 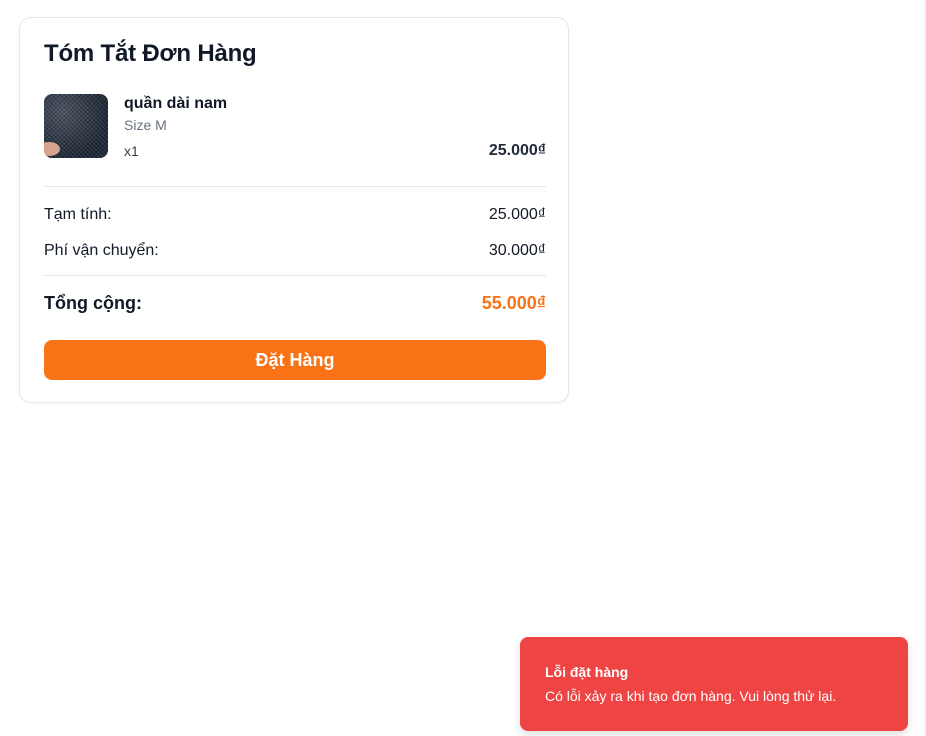 I want to click on place-order-button: Đặt Hàng, so click(x=295, y=360).